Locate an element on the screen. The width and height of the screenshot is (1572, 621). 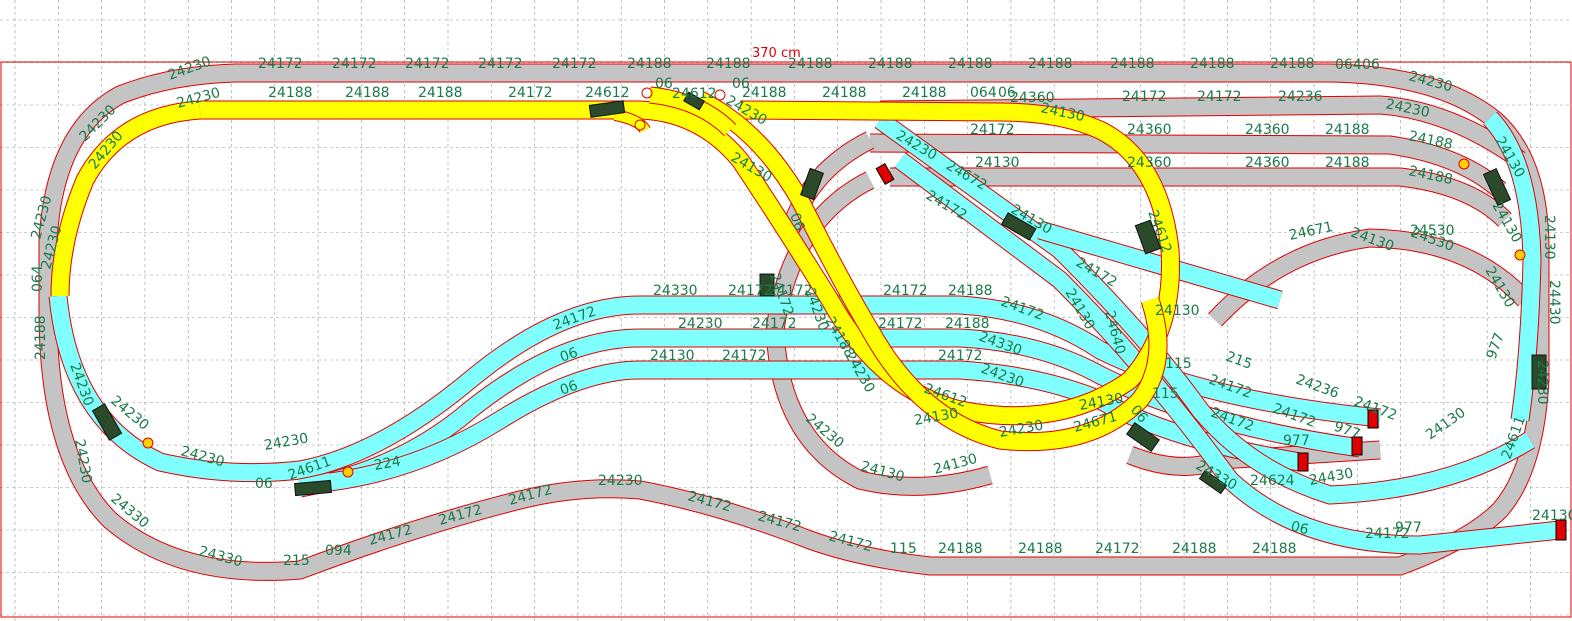
track-part-label: 24624 is located at coordinates (1272, 481).